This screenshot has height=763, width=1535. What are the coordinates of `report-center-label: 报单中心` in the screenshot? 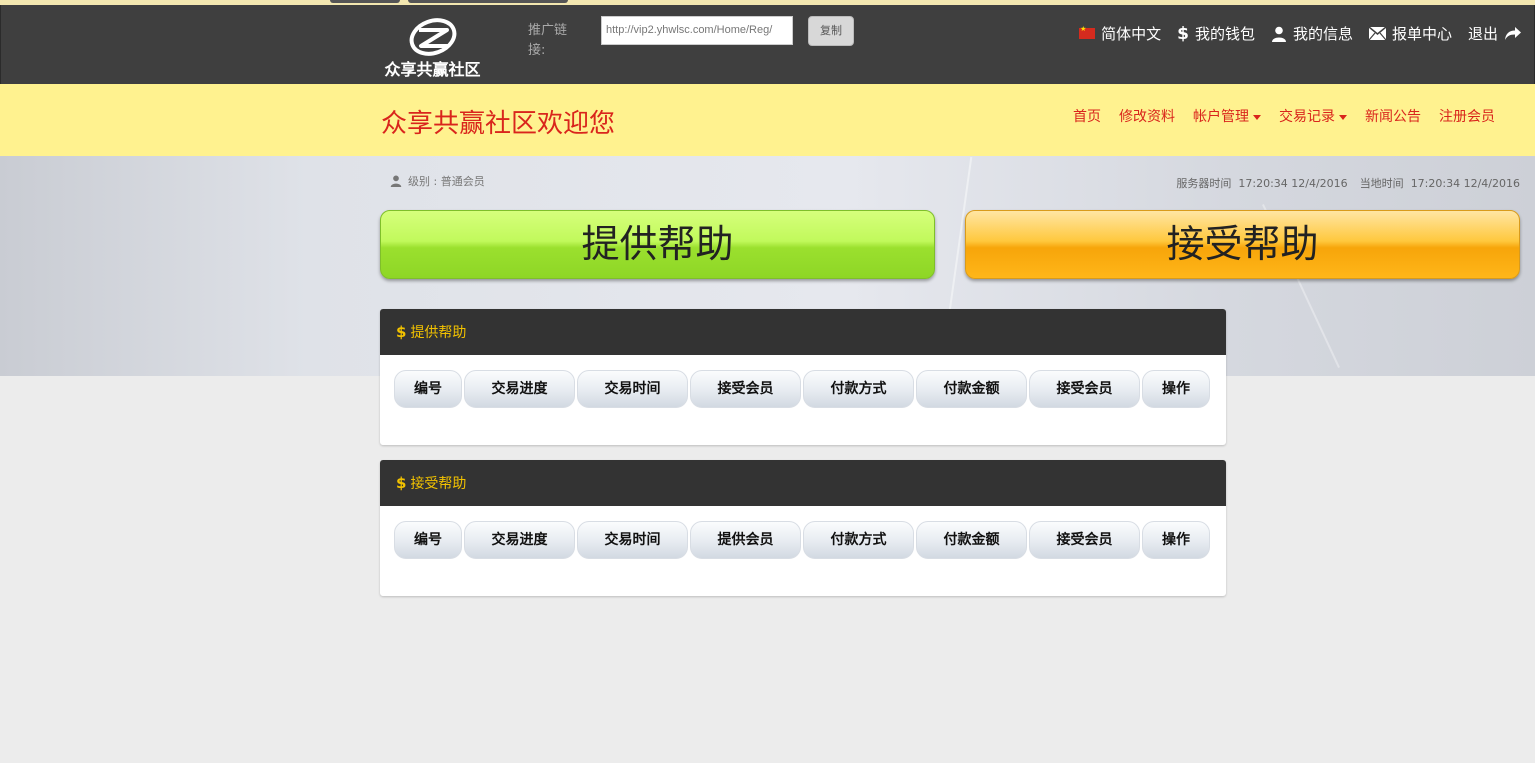 It's located at (1421, 34).